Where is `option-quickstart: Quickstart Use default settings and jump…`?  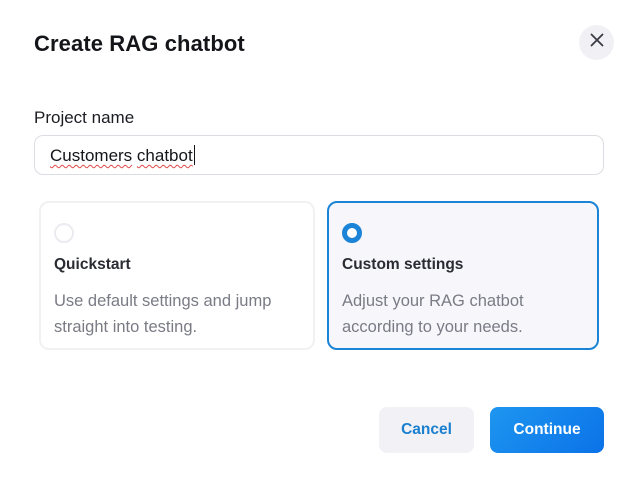 option-quickstart: Quickstart Use default settings and jump… is located at coordinates (177, 275).